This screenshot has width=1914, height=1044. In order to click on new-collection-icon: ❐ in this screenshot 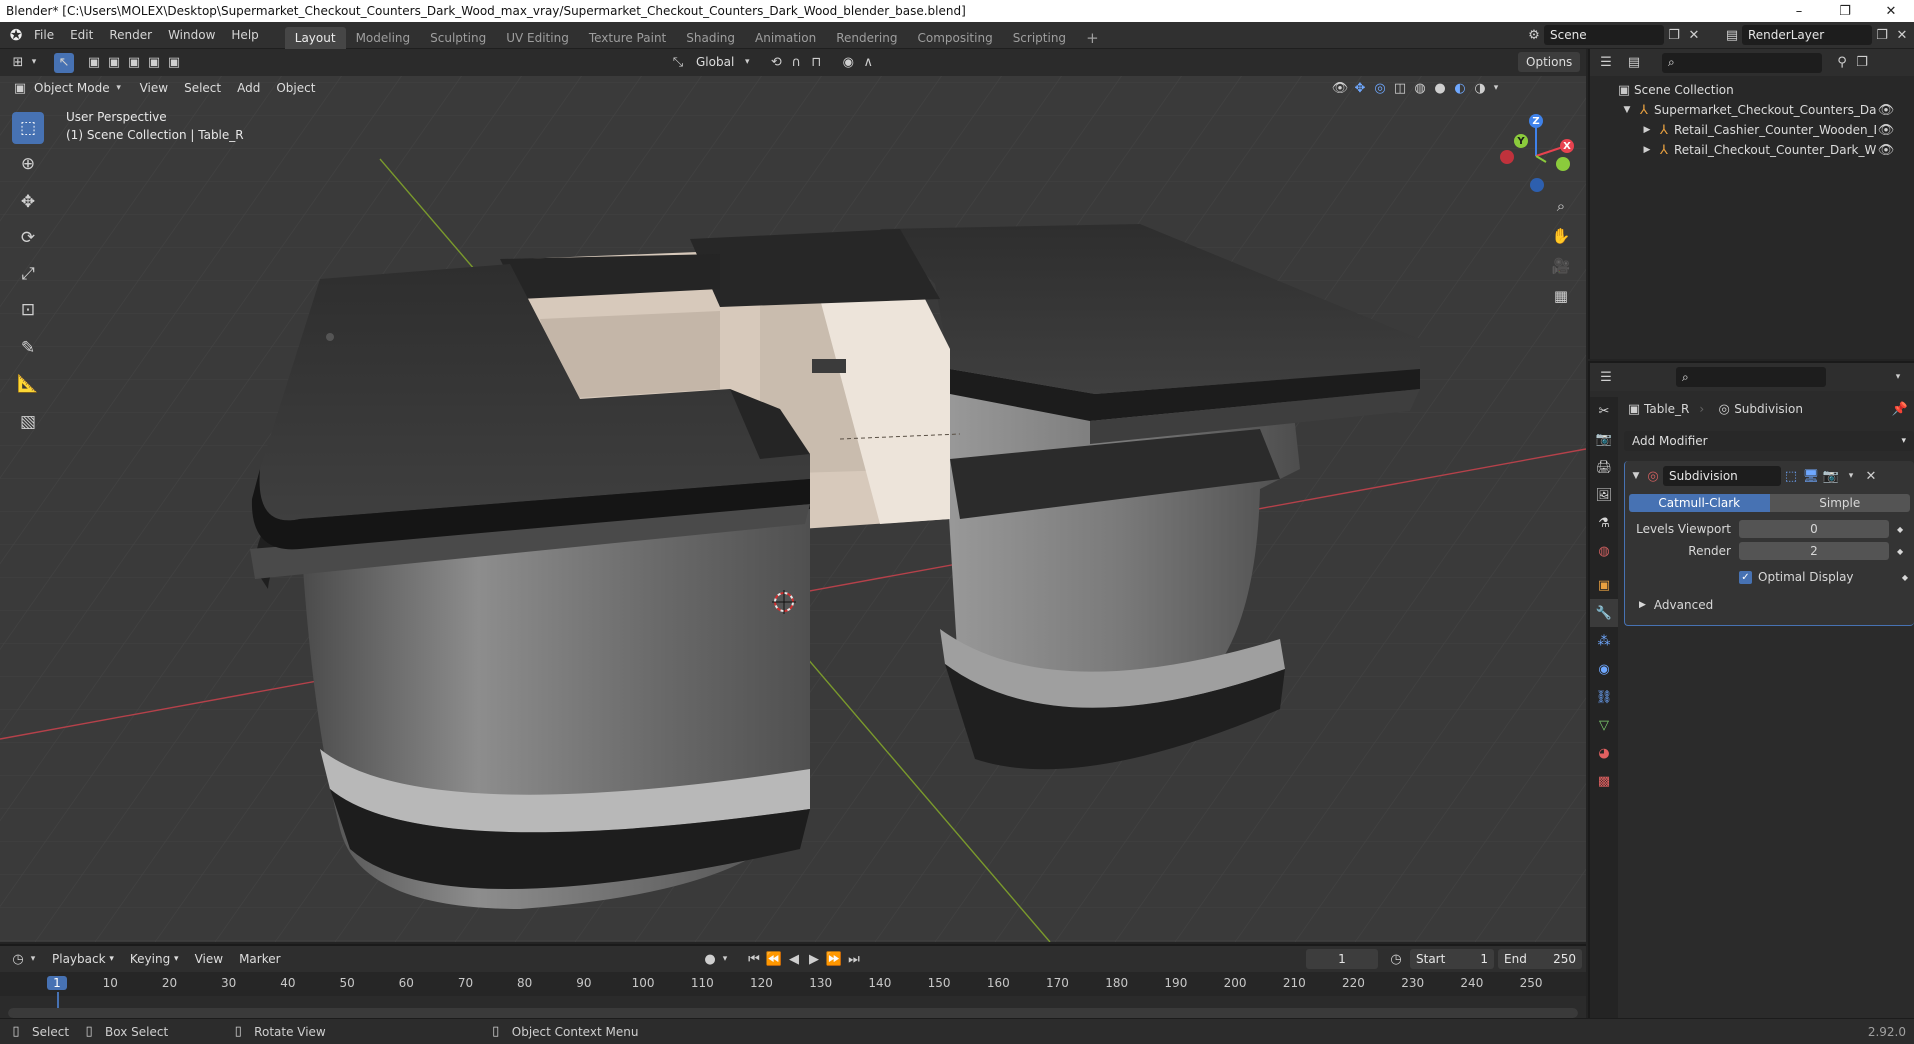, I will do `click(1862, 63)`.